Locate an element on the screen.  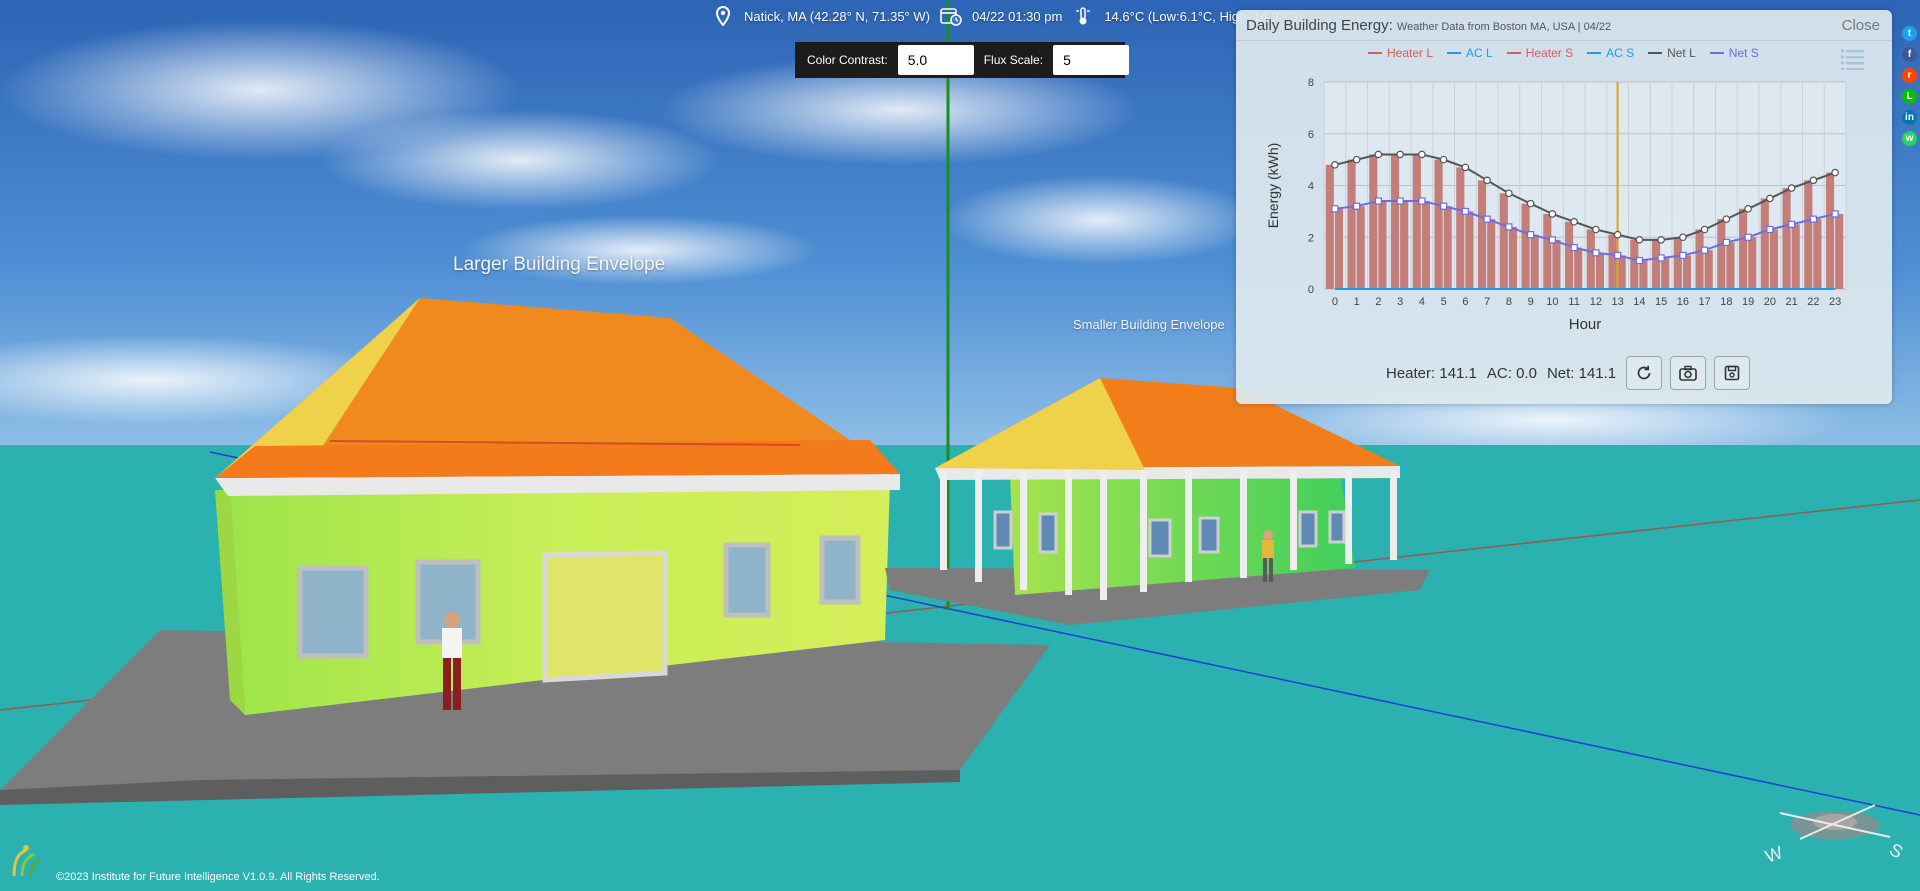
whatsapp-icon: w is located at coordinates (1909, 138).